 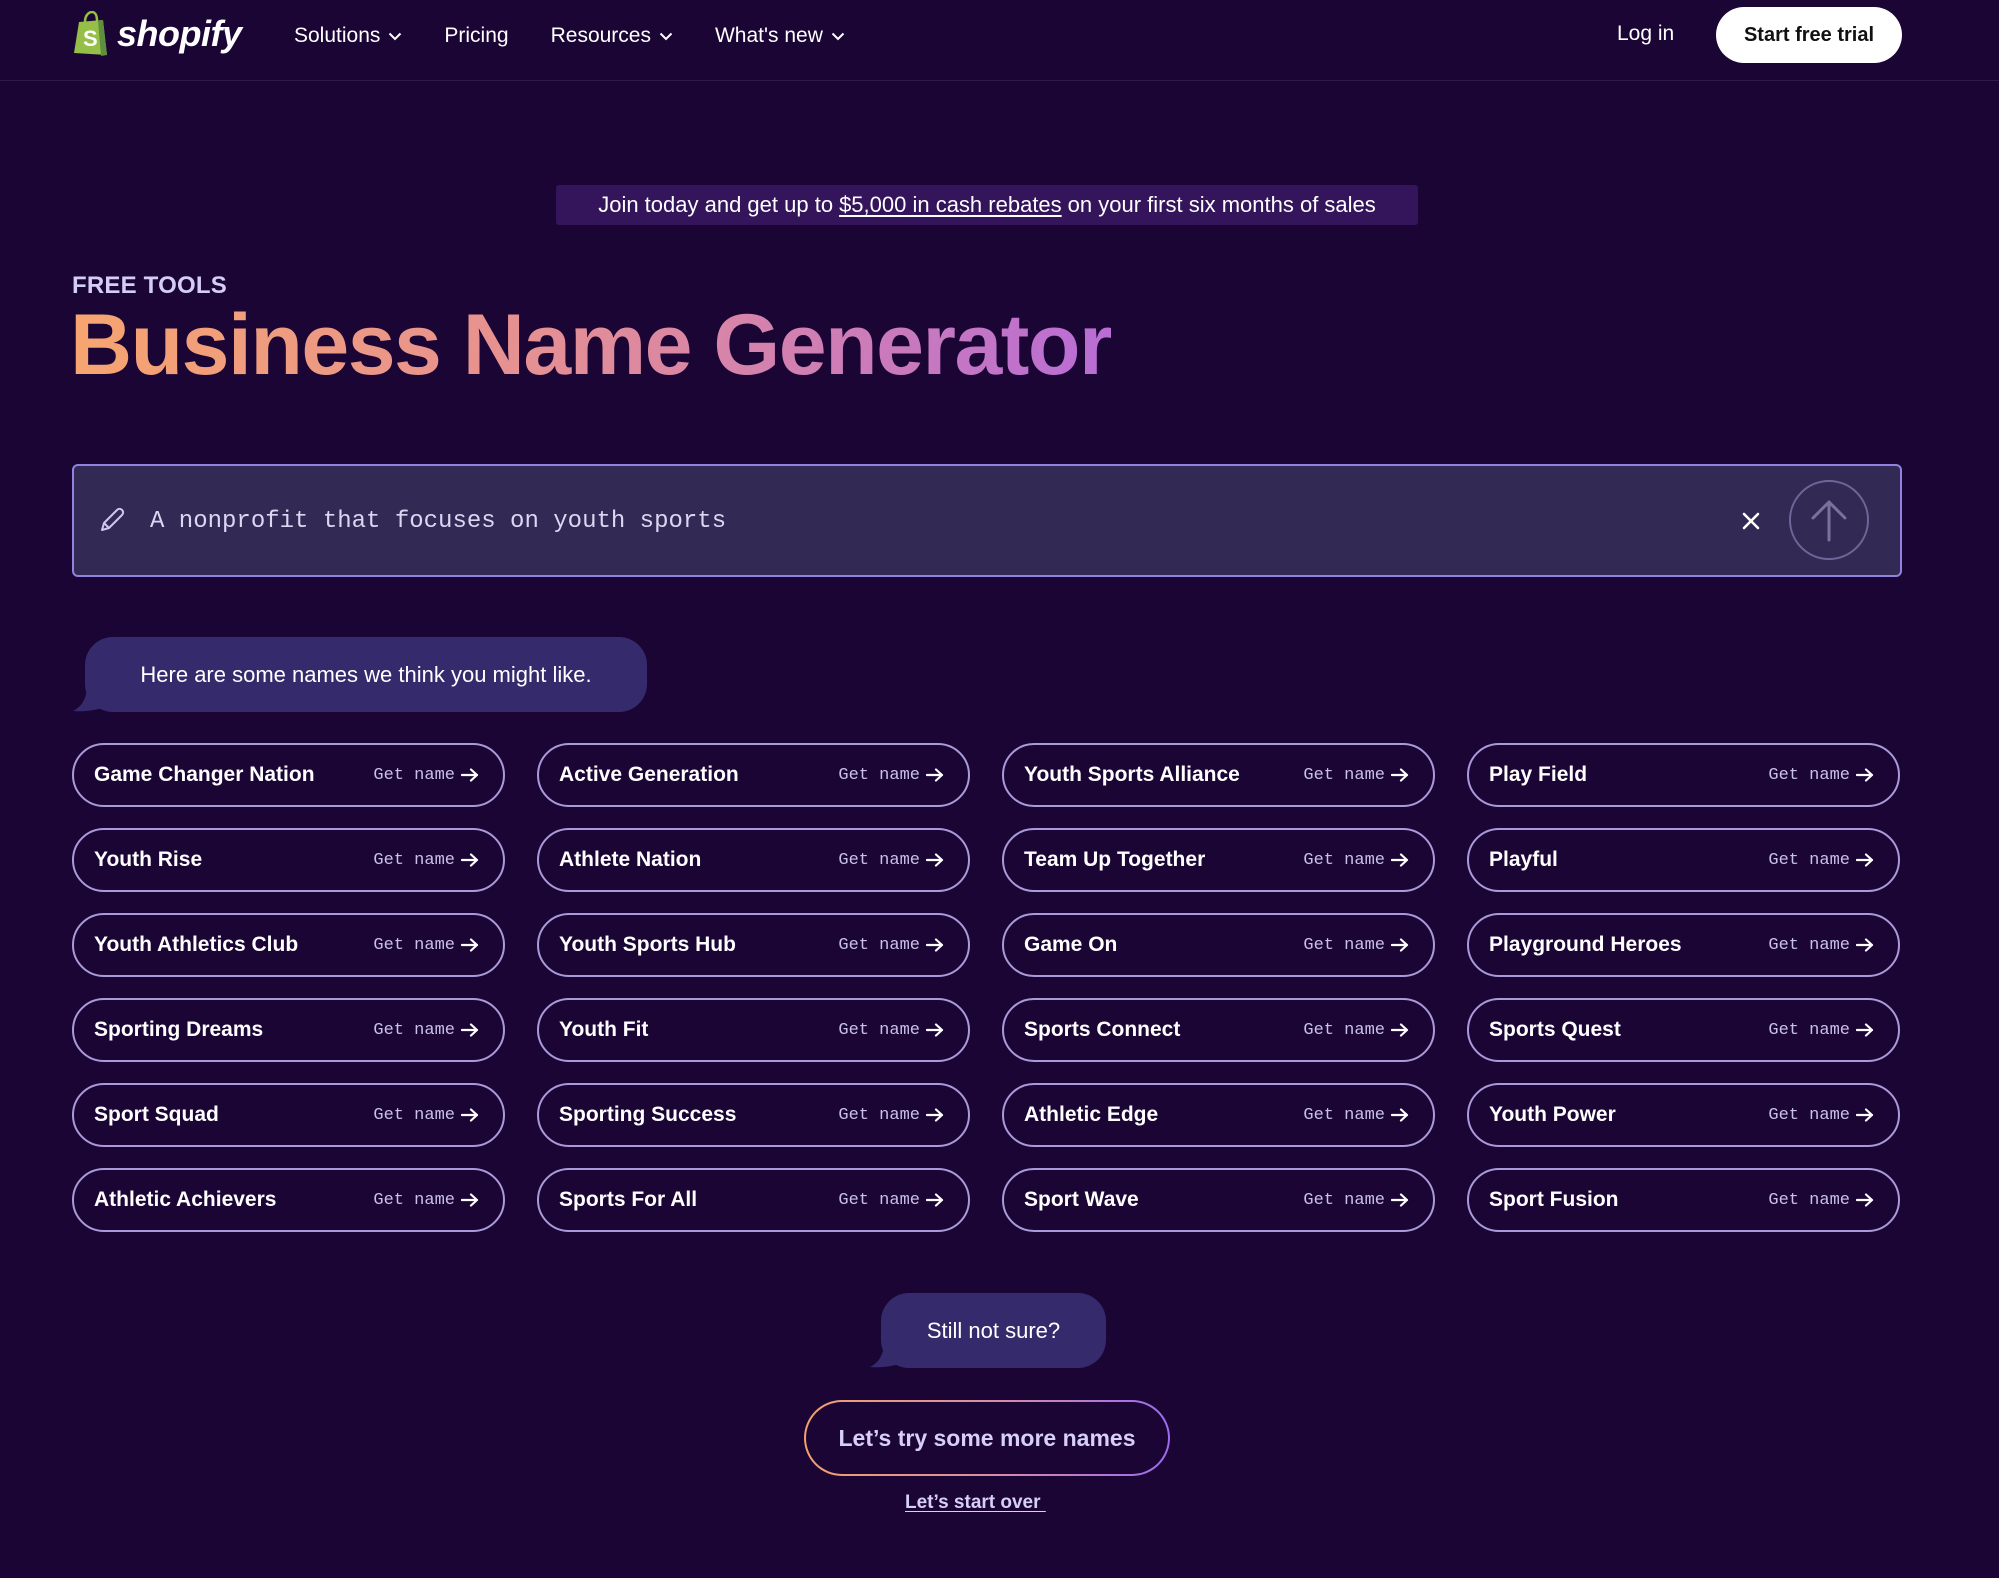 What do you see at coordinates (753, 1030) in the screenshot?
I see `name-suggestion: Youth Fit Get name` at bounding box center [753, 1030].